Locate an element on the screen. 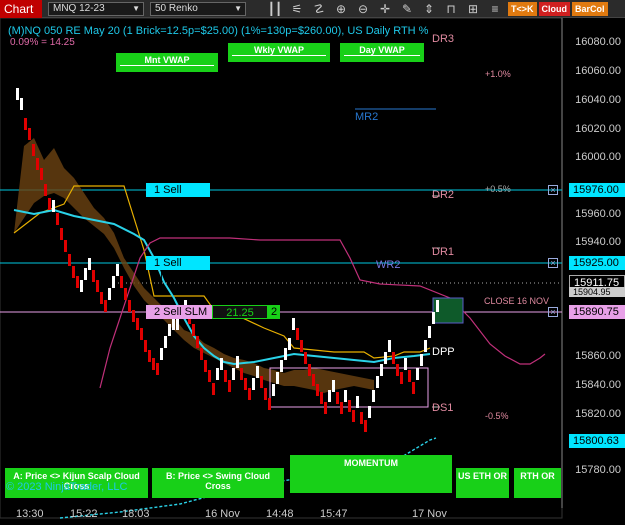  sell-lmt-order-1: 1 Sell LMT is located at coordinates (178, 196).